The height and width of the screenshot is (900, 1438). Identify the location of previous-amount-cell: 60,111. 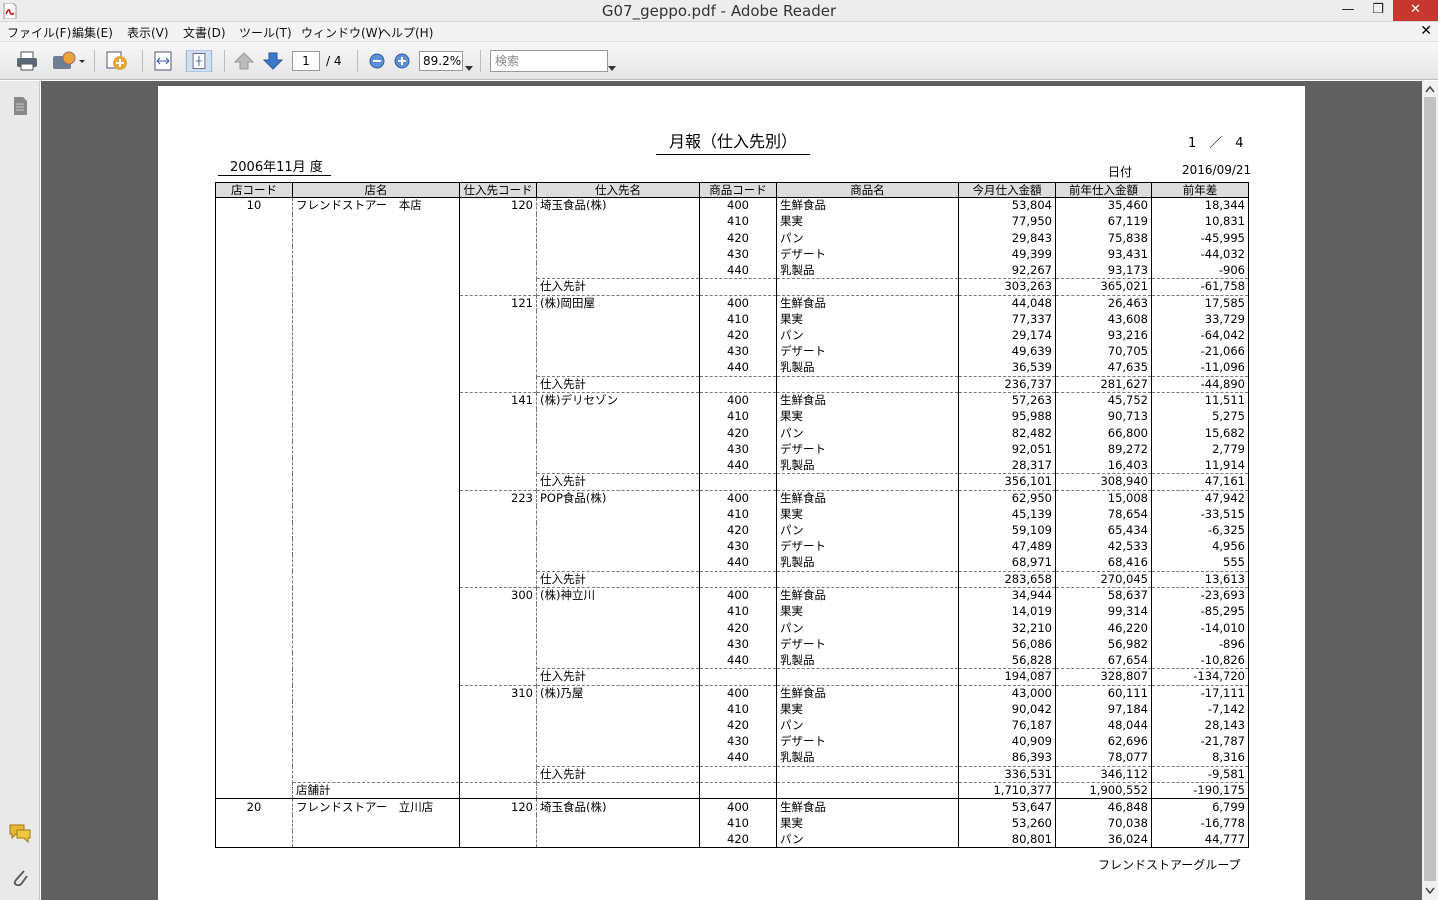
(1103, 693).